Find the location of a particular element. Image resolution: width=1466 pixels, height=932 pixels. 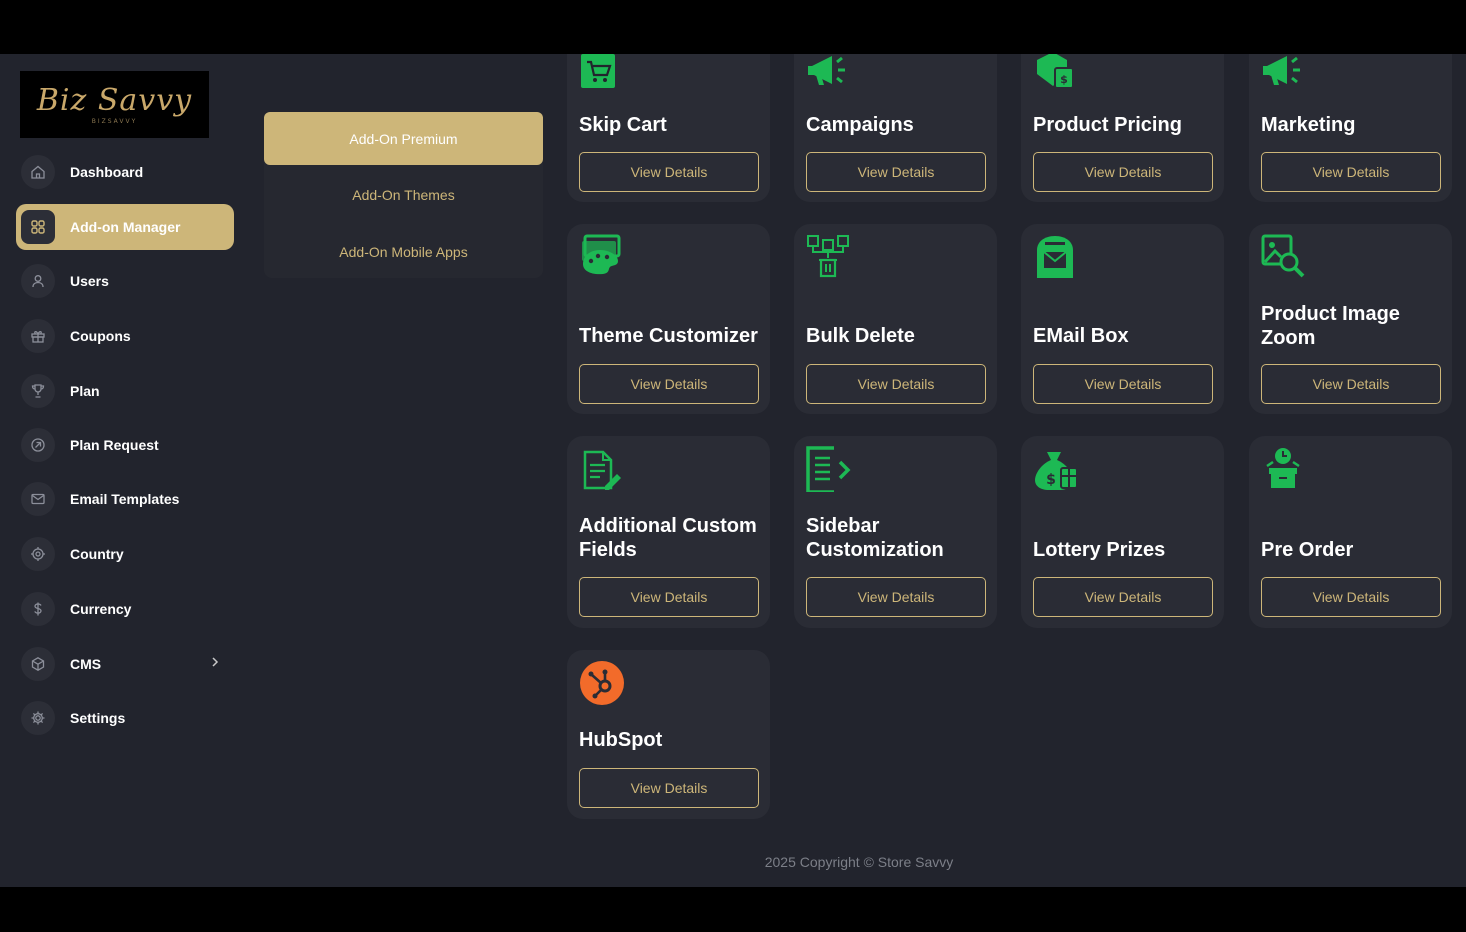

card-title: Lottery Prizes is located at coordinates (1099, 550).